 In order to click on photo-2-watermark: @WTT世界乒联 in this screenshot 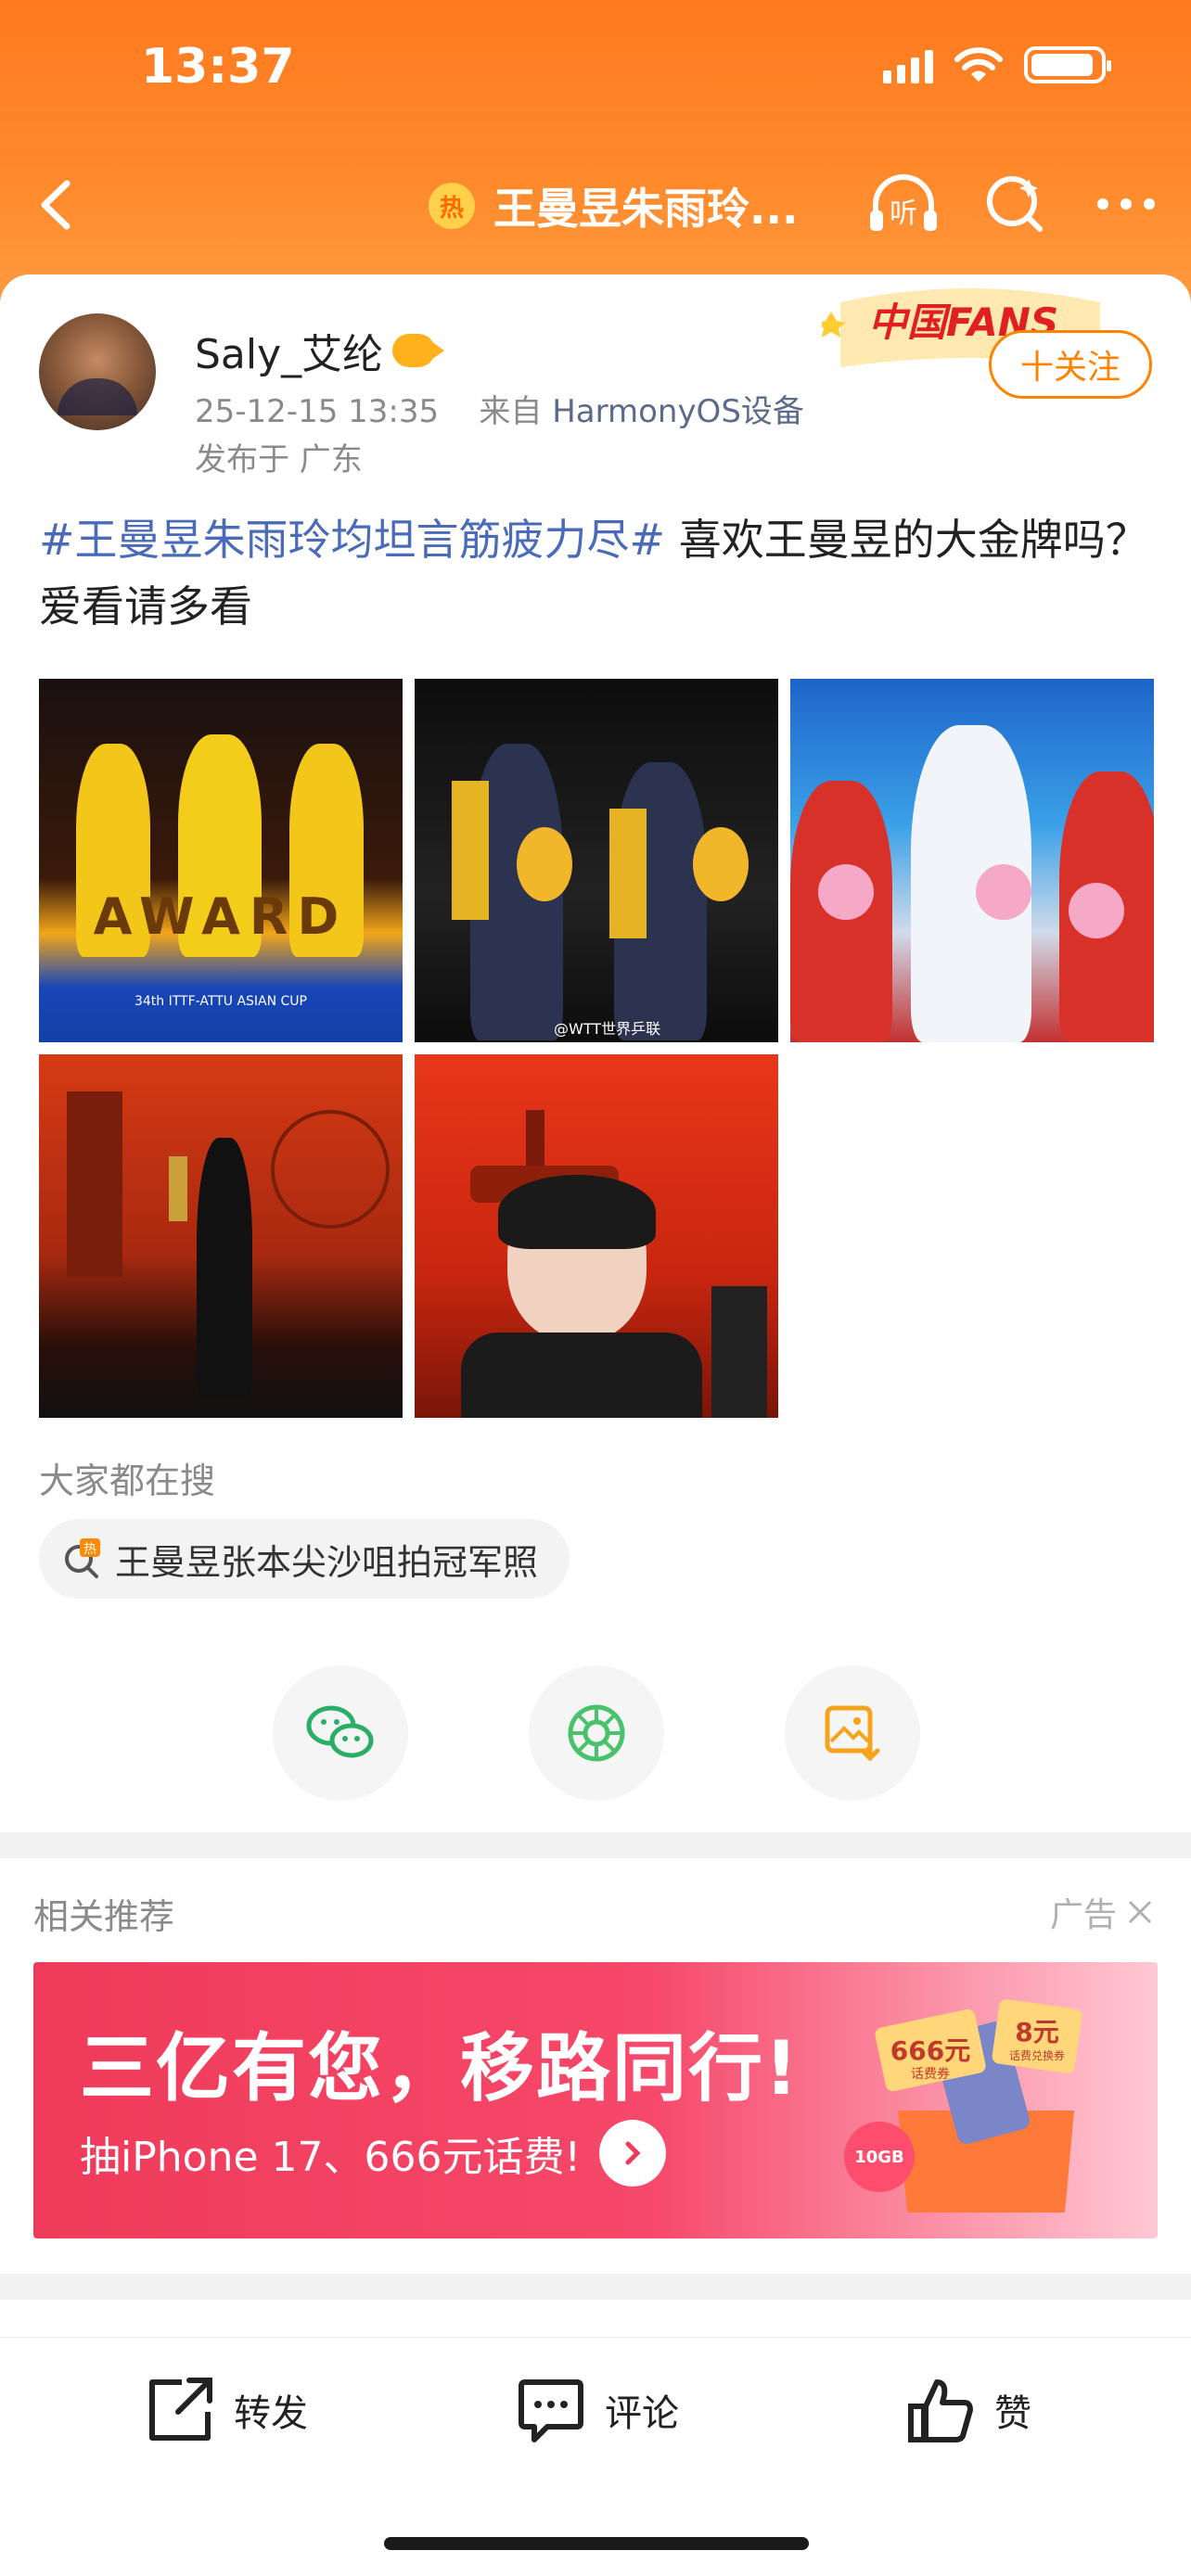, I will do `click(607, 1029)`.